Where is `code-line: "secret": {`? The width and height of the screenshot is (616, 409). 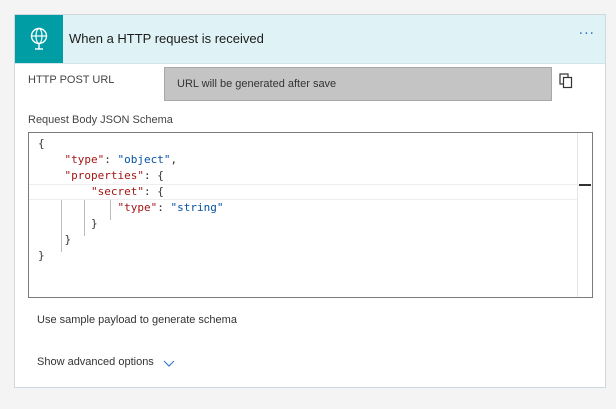
code-line: "secret": { is located at coordinates (130, 192).